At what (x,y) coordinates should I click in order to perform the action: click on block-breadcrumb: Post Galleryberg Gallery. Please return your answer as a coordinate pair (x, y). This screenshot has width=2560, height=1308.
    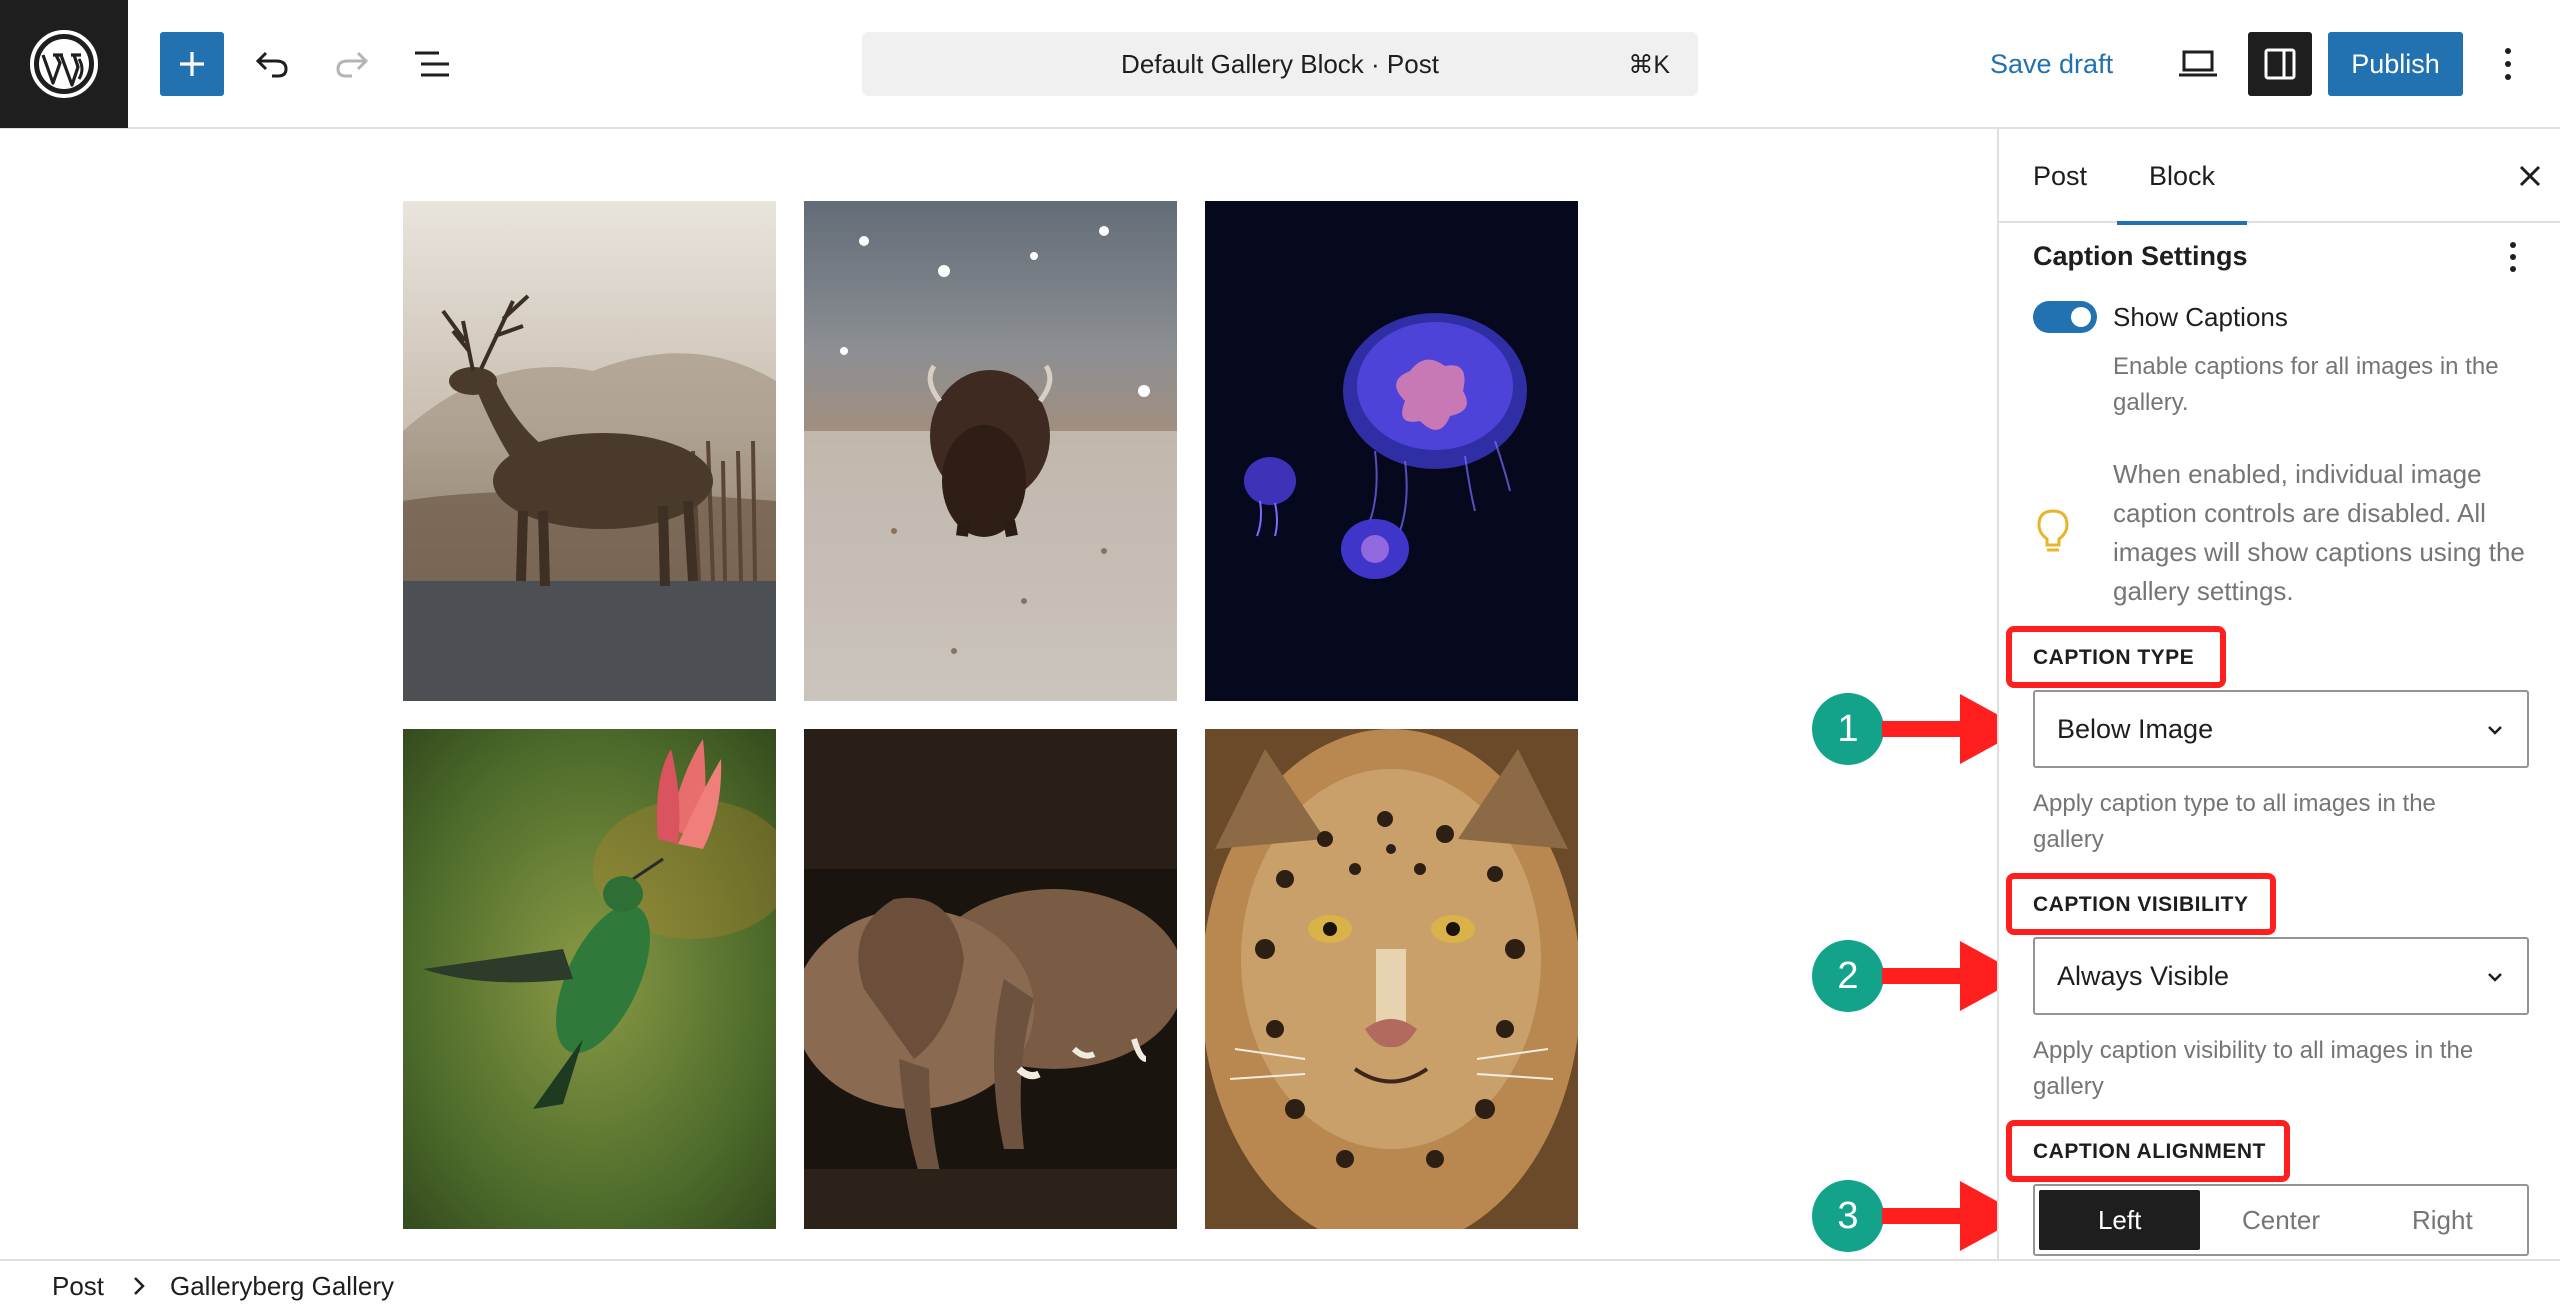
    Looking at the image, I should click on (1280, 1283).